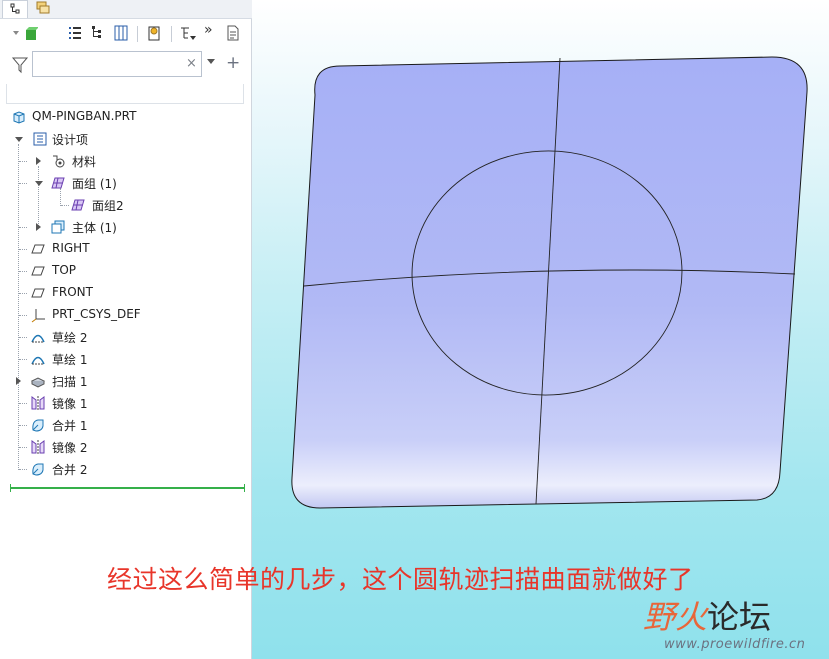  I want to click on columns-icon, so click(121, 33).